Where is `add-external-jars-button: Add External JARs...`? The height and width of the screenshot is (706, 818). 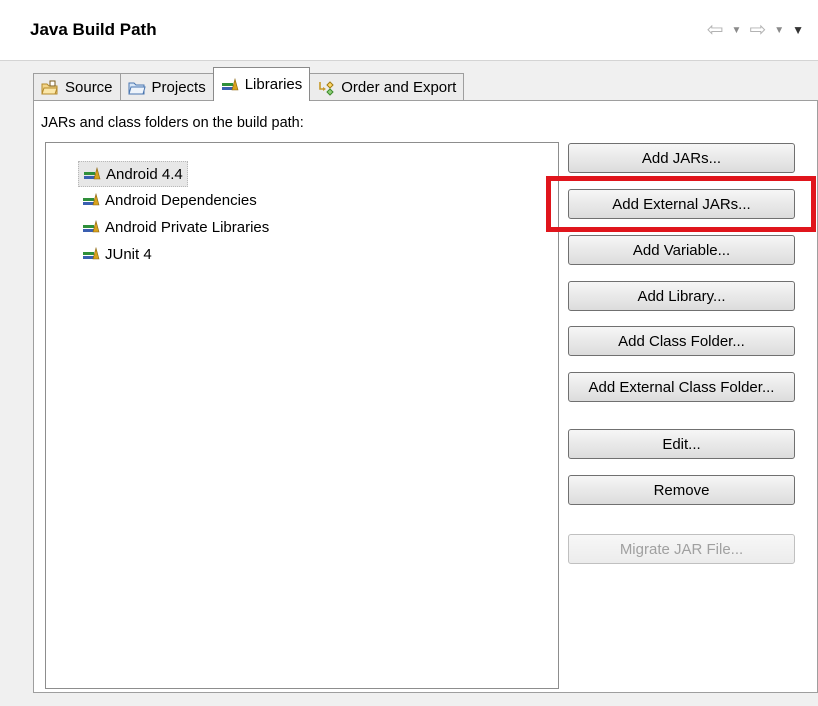
add-external-jars-button: Add External JARs... is located at coordinates (681, 204).